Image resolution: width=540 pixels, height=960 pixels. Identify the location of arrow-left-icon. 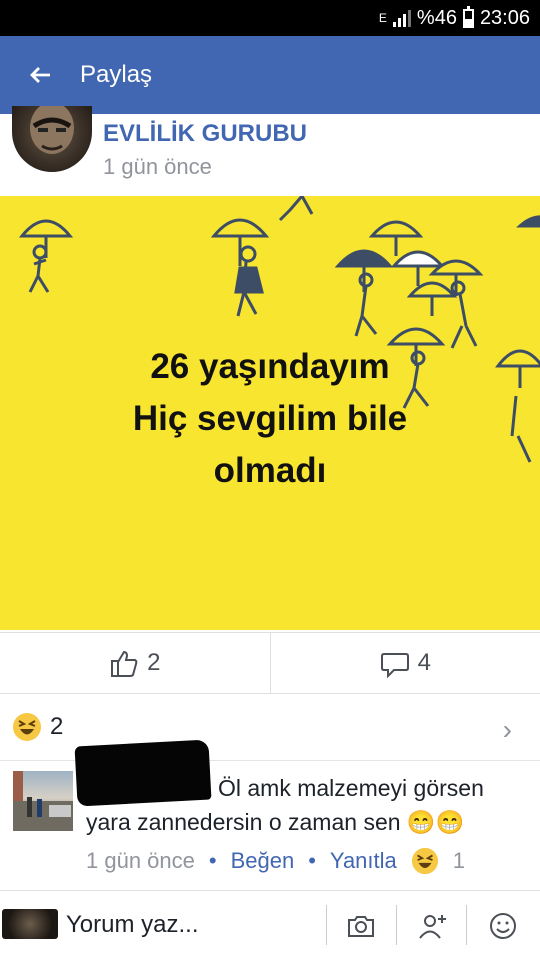
(40, 74).